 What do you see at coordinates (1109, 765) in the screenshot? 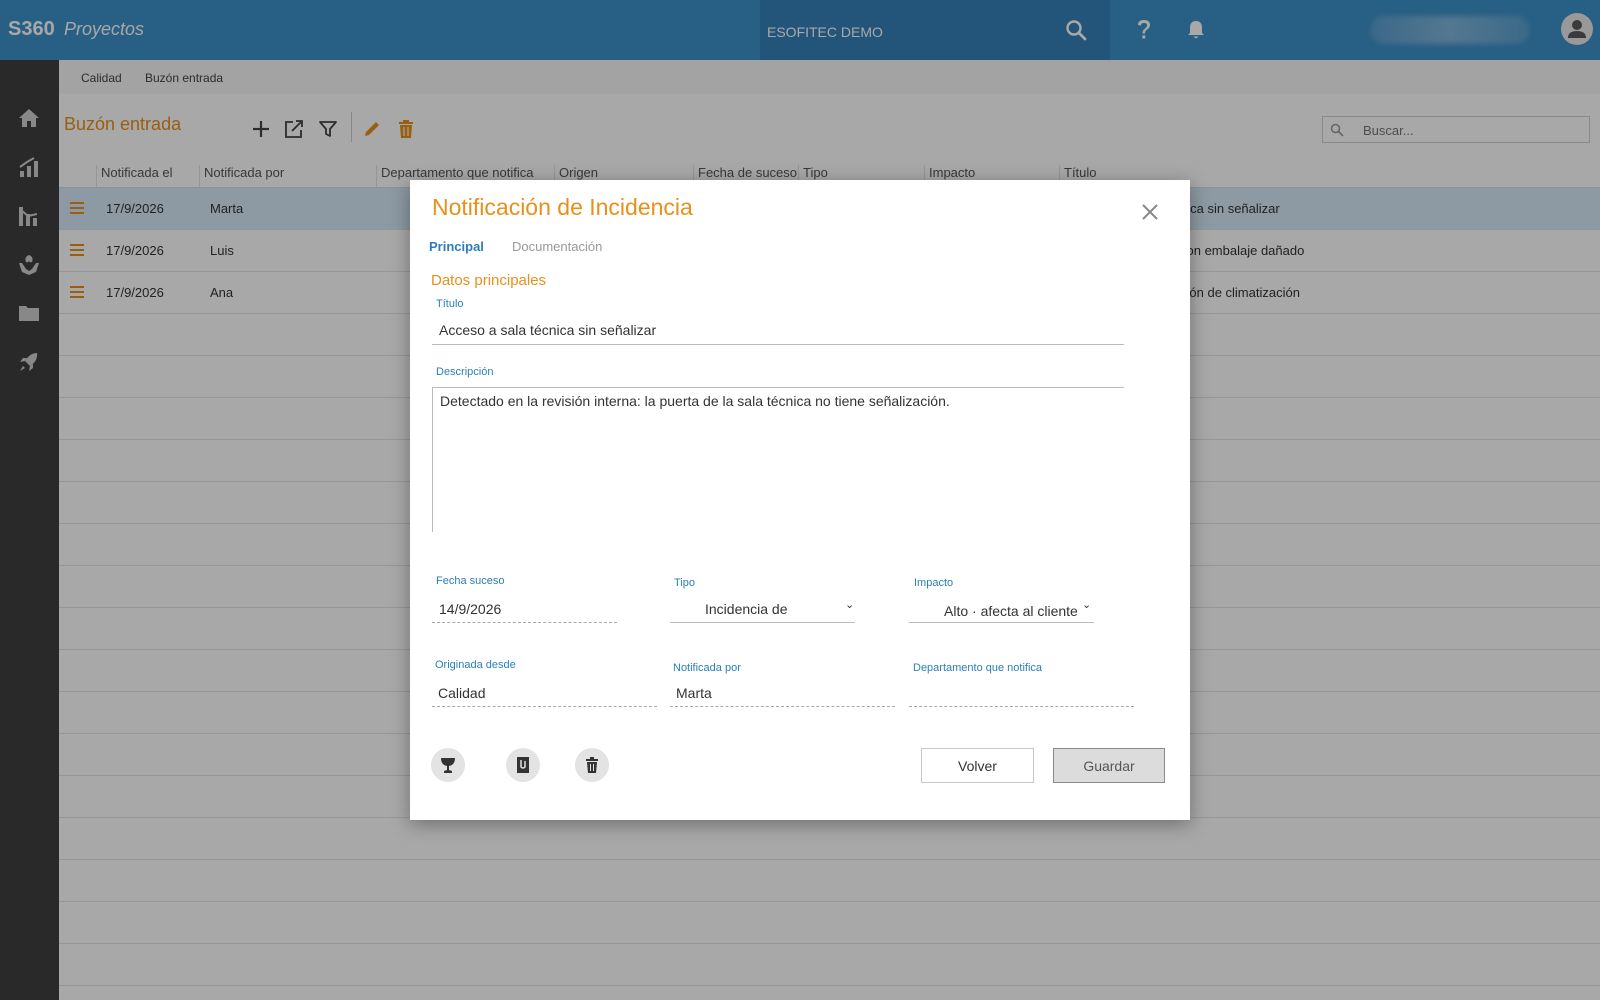
I see `guardar-button: Guardar` at bounding box center [1109, 765].